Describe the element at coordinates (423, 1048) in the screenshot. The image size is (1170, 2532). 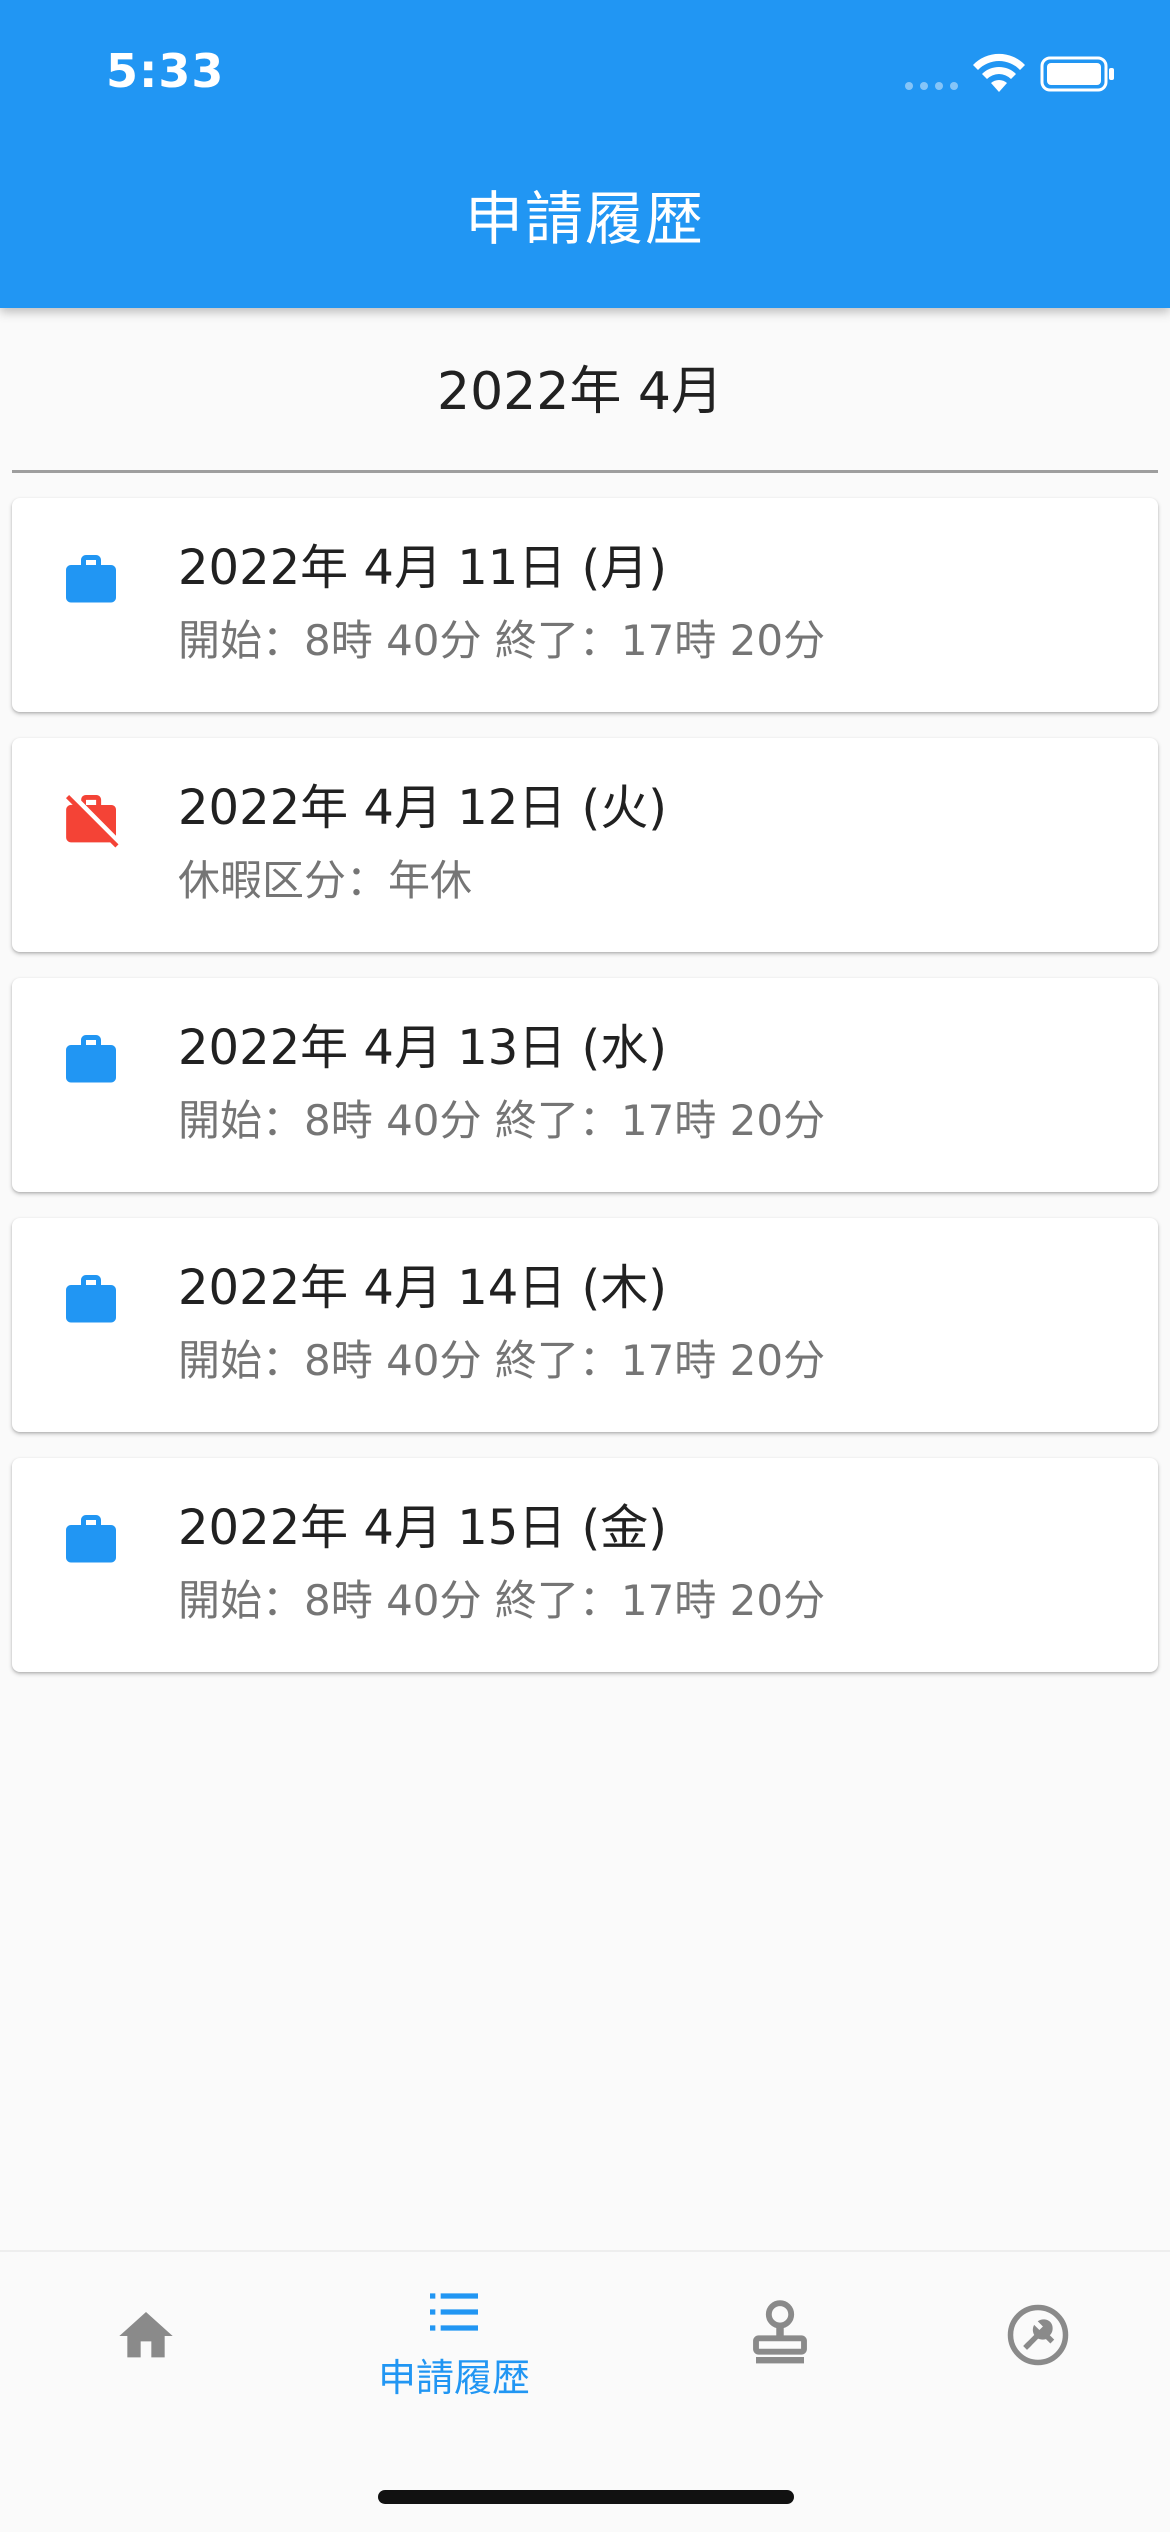
I see `entry-date: 2022年 4月 13日 (水)` at that location.